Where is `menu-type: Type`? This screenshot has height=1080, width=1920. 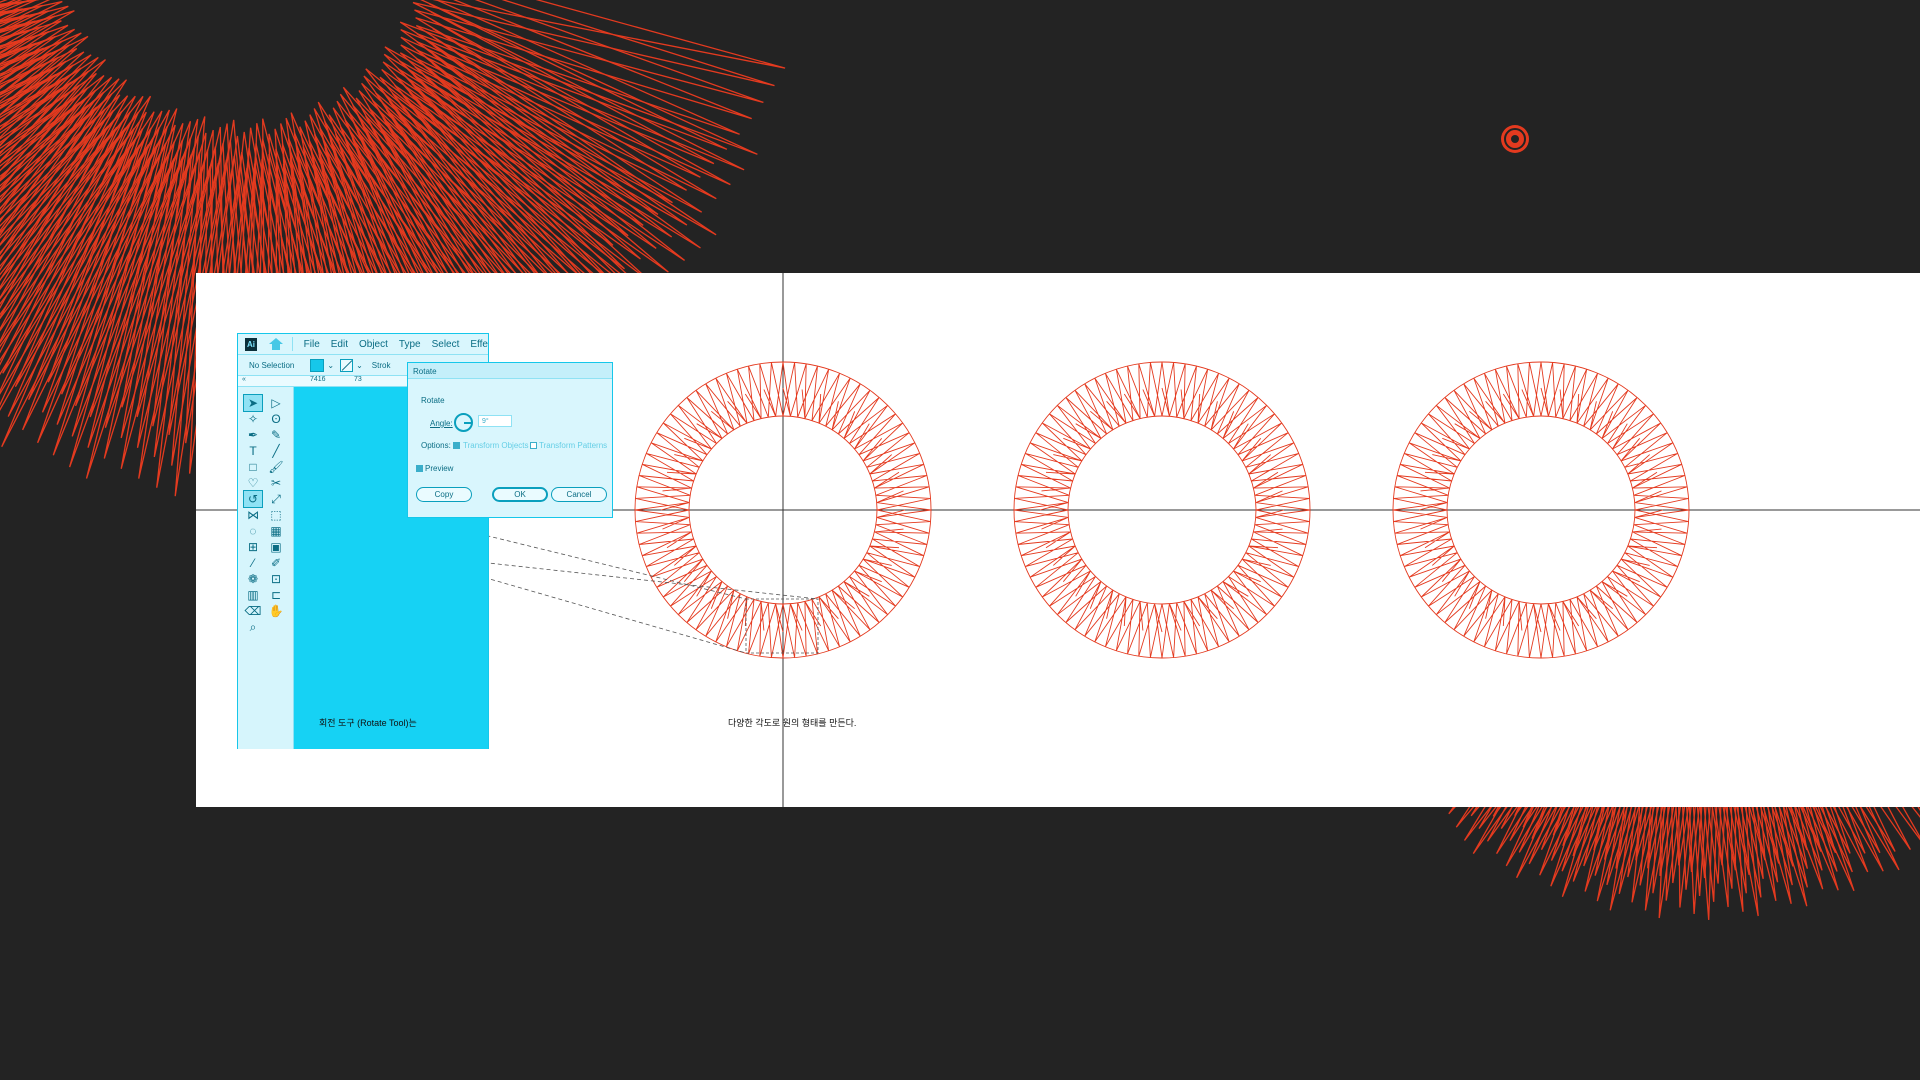 menu-type: Type is located at coordinates (410, 344).